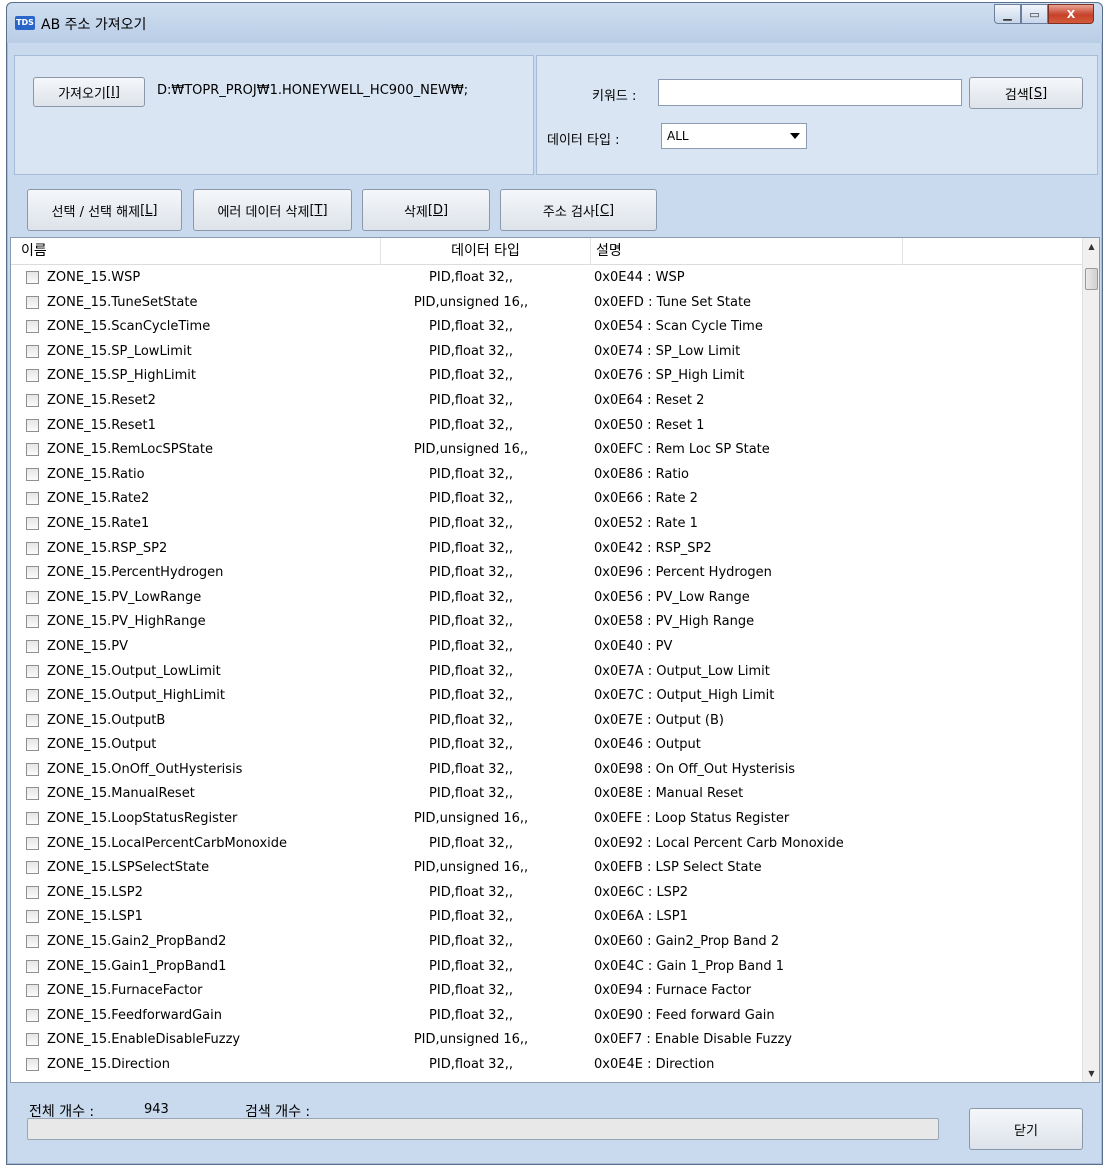 This screenshot has width=1107, height=1173. What do you see at coordinates (1026, 93) in the screenshot?
I see `search-button: 검색 [S]` at bounding box center [1026, 93].